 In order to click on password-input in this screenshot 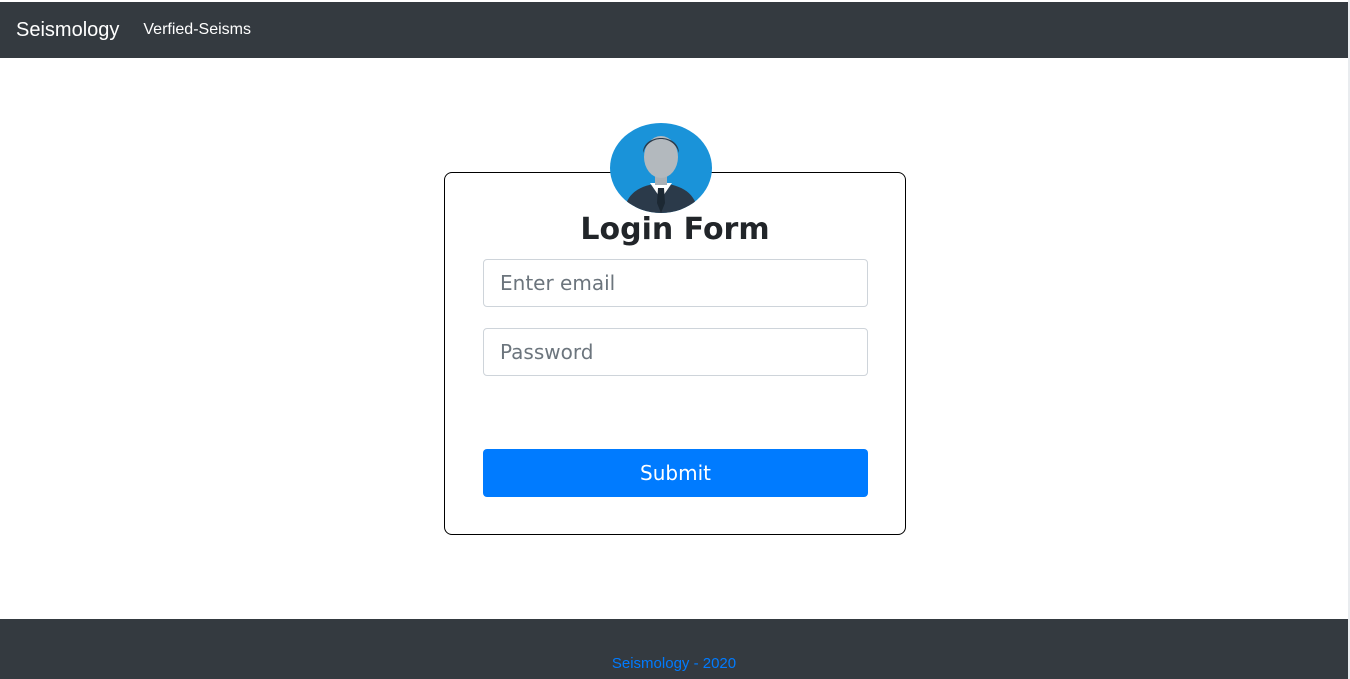, I will do `click(675, 352)`.